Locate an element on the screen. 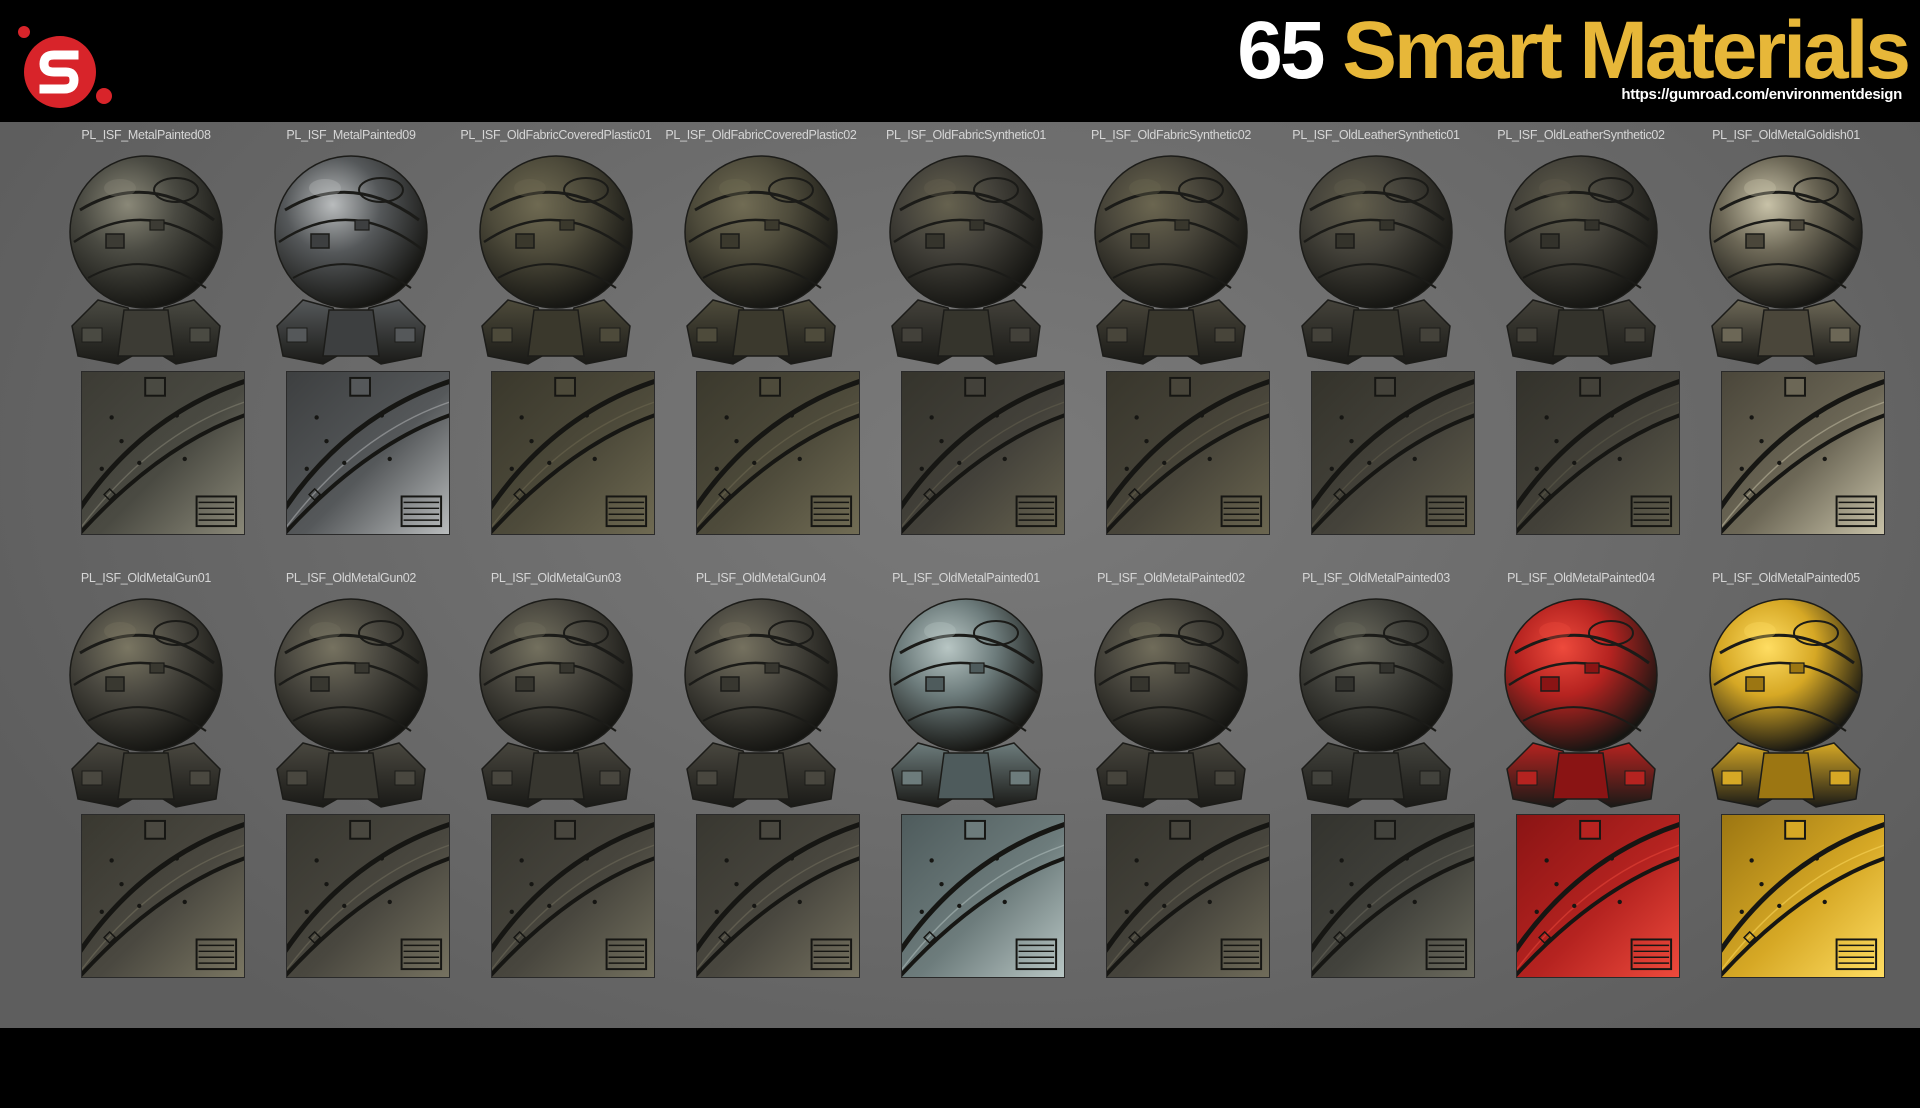  material-card: PL_ISF_OldLeatherSynthetic02 is located at coordinates (1581, 338).